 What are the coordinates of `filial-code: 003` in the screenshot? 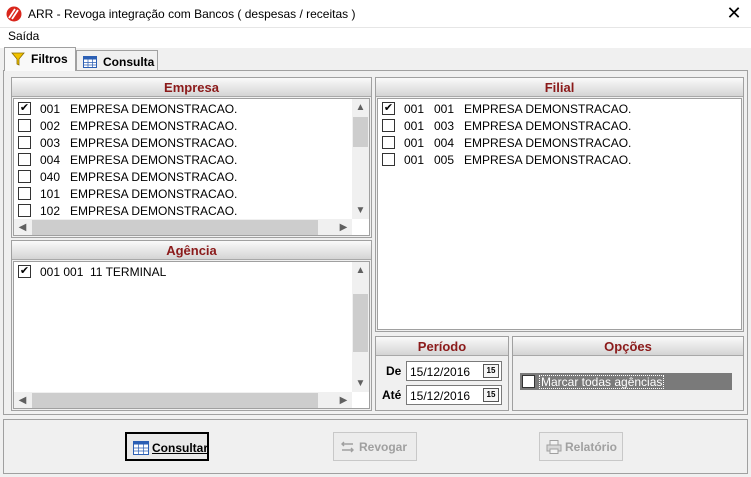 It's located at (444, 126).